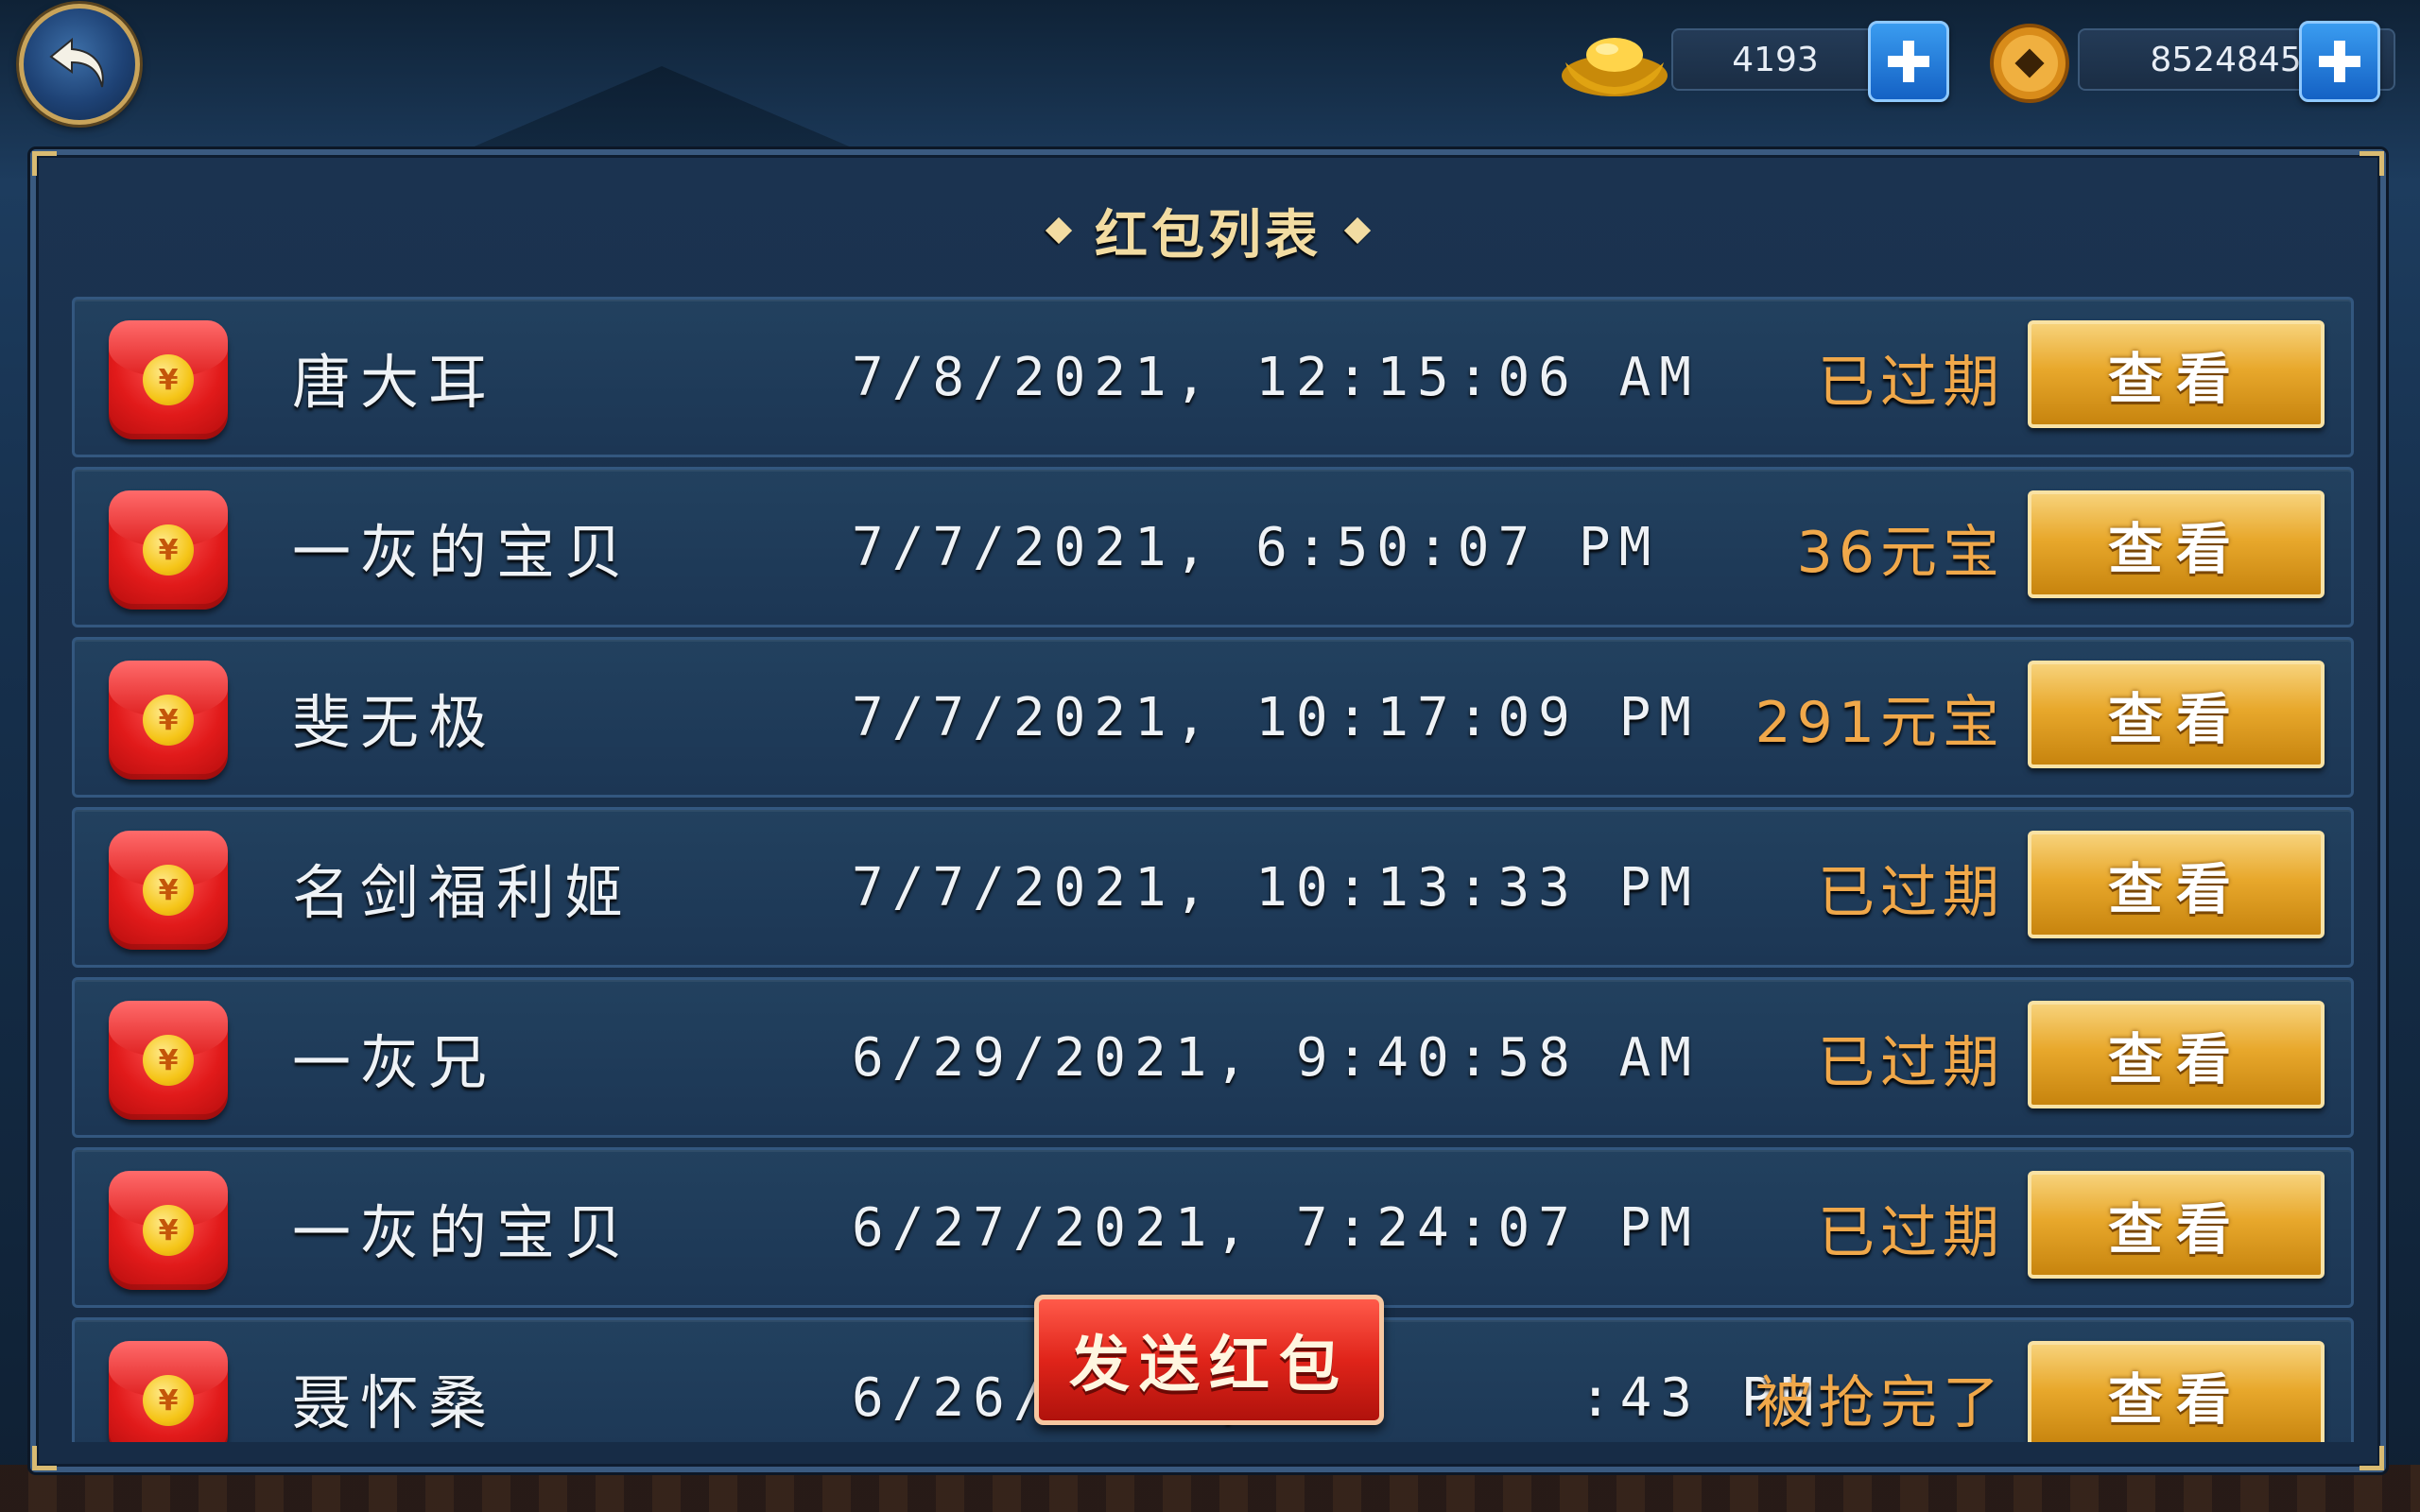 The image size is (2420, 1512). I want to click on list-item: ¥ 唐大耳 7/8/2021, 12:15:06 AM 已过期 查看, so click(1213, 377).